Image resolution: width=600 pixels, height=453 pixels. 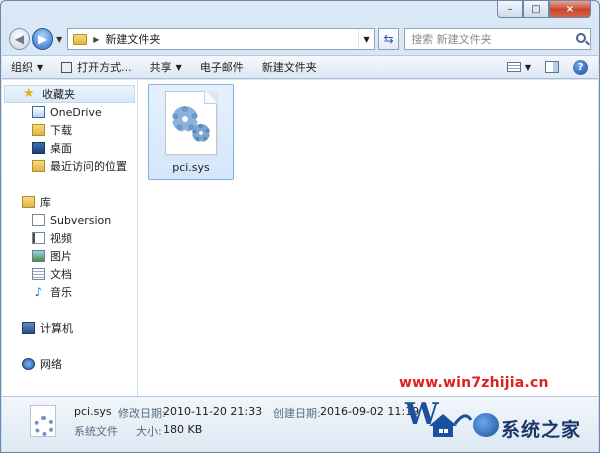 I want to click on view-options-chevron-icon: ▼, so click(x=528, y=67).